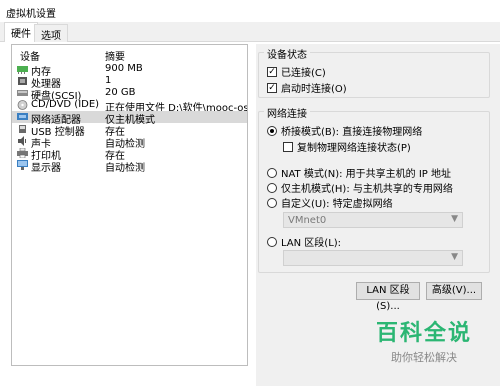  What do you see at coordinates (287, 112) in the screenshot?
I see `network-connection-title: 网络连接` at bounding box center [287, 112].